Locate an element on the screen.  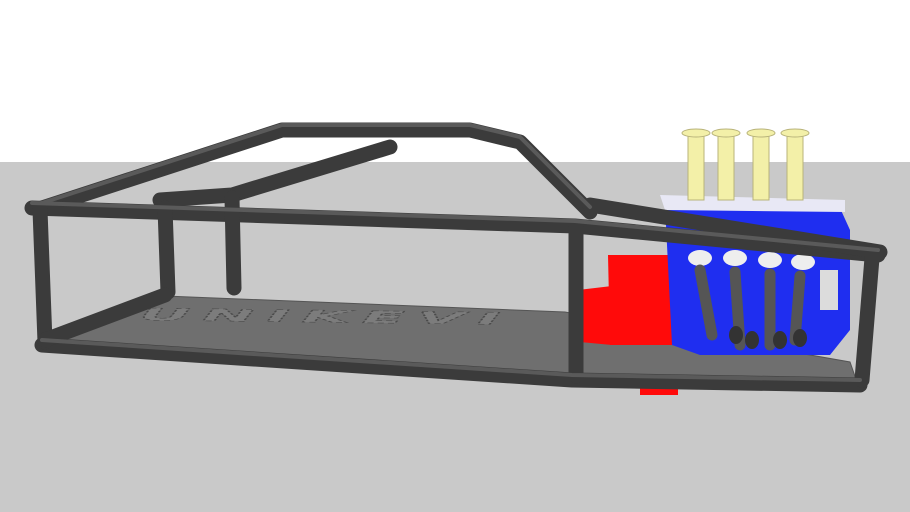
rear-upright is located at coordinates (867, 319).